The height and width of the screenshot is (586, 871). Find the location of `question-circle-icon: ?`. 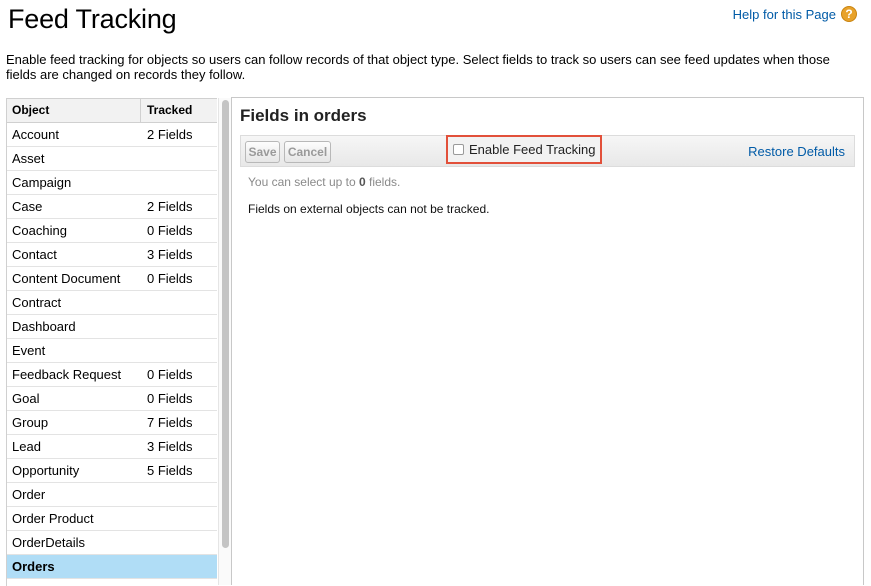

question-circle-icon: ? is located at coordinates (849, 14).